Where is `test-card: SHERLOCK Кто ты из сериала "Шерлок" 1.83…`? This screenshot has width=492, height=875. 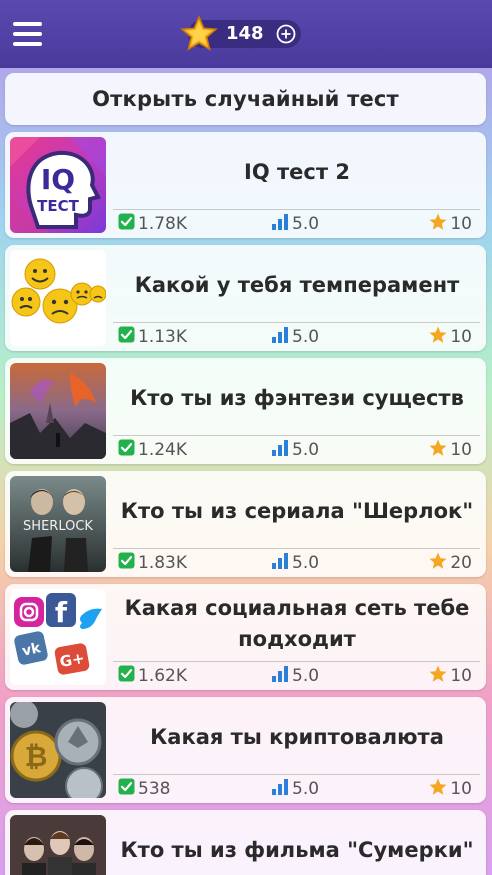 test-card: SHERLOCK Кто ты из сериала "Шерлок" 1.83… is located at coordinates (245, 524).